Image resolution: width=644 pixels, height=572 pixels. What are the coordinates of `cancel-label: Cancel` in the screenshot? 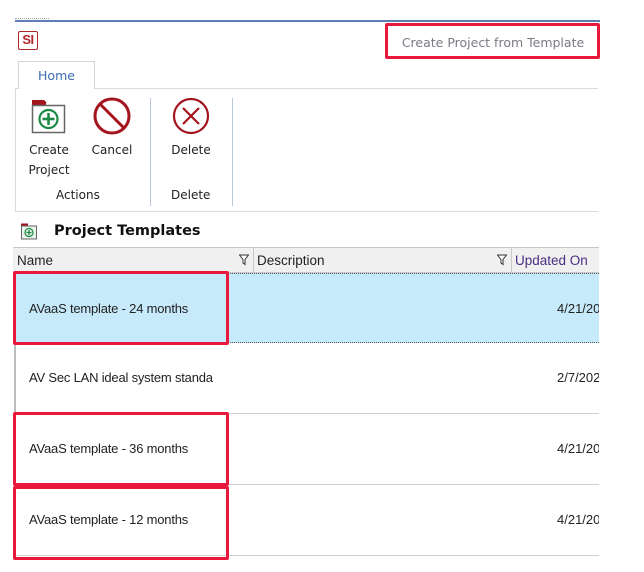 It's located at (112, 150).